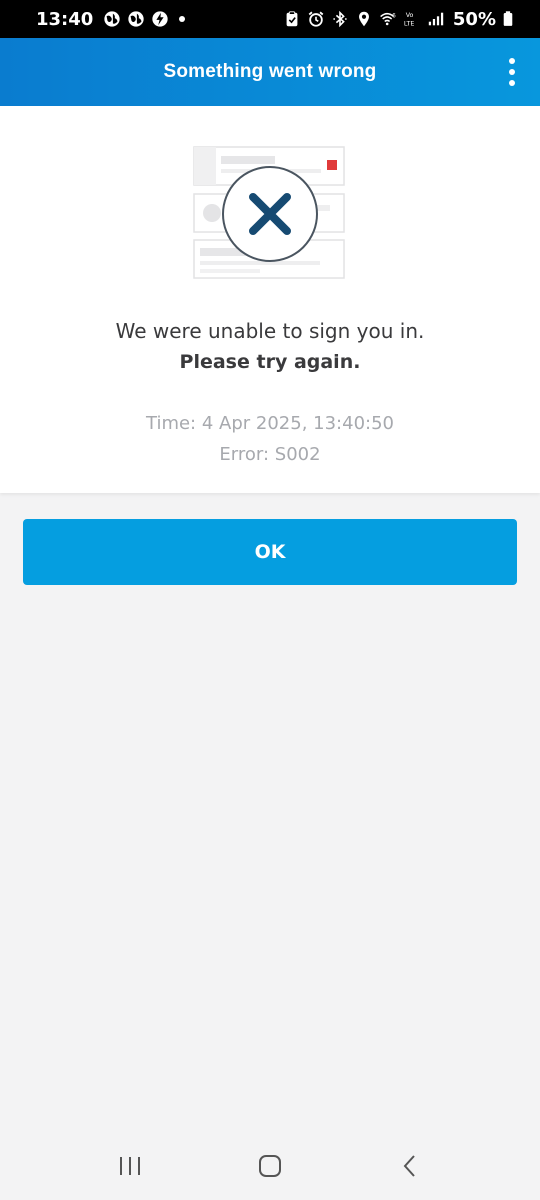 This screenshot has height=1200, width=540. What do you see at coordinates (182, 19) in the screenshot?
I see `notification-dot` at bounding box center [182, 19].